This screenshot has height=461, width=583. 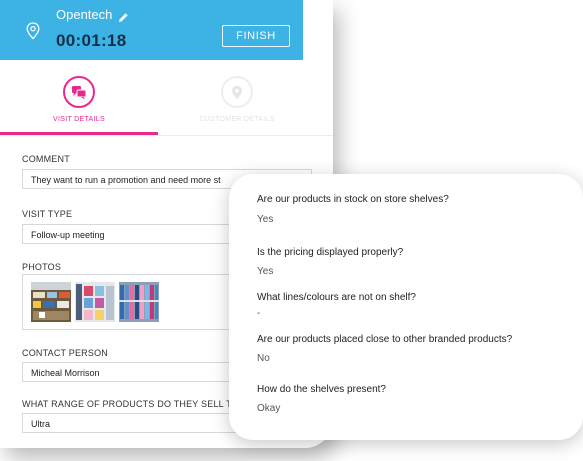 I want to click on contact-person-label: CONTACT PERSON, so click(x=65, y=353).